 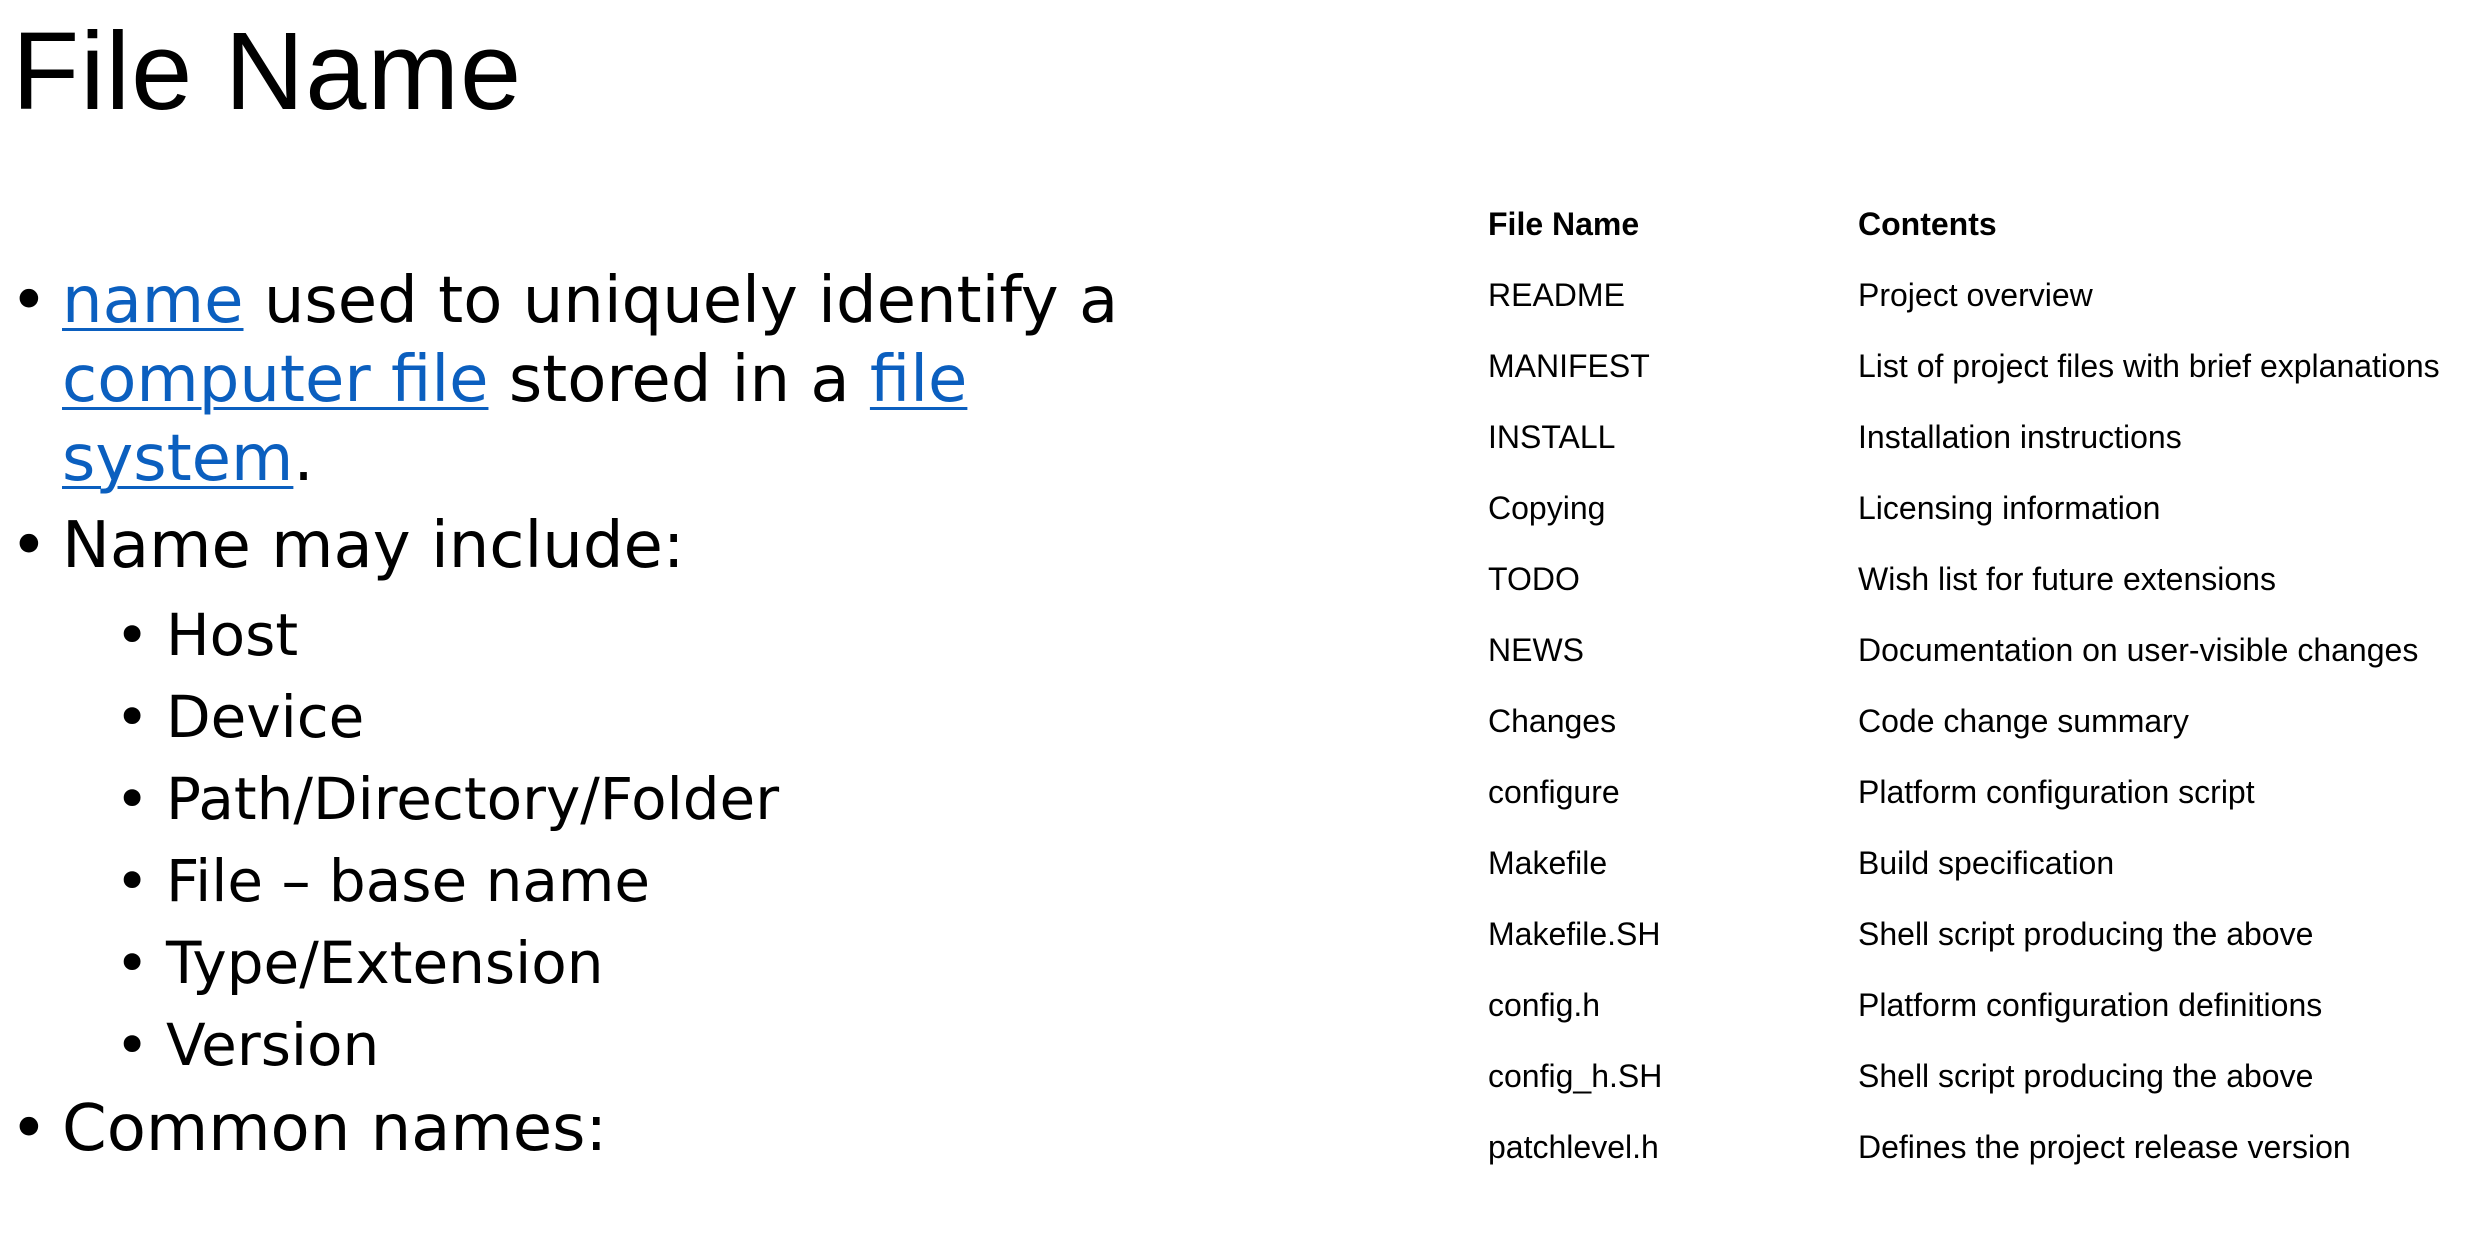 What do you see at coordinates (1986, 863) in the screenshot?
I see `contents-cell: Build specification` at bounding box center [1986, 863].